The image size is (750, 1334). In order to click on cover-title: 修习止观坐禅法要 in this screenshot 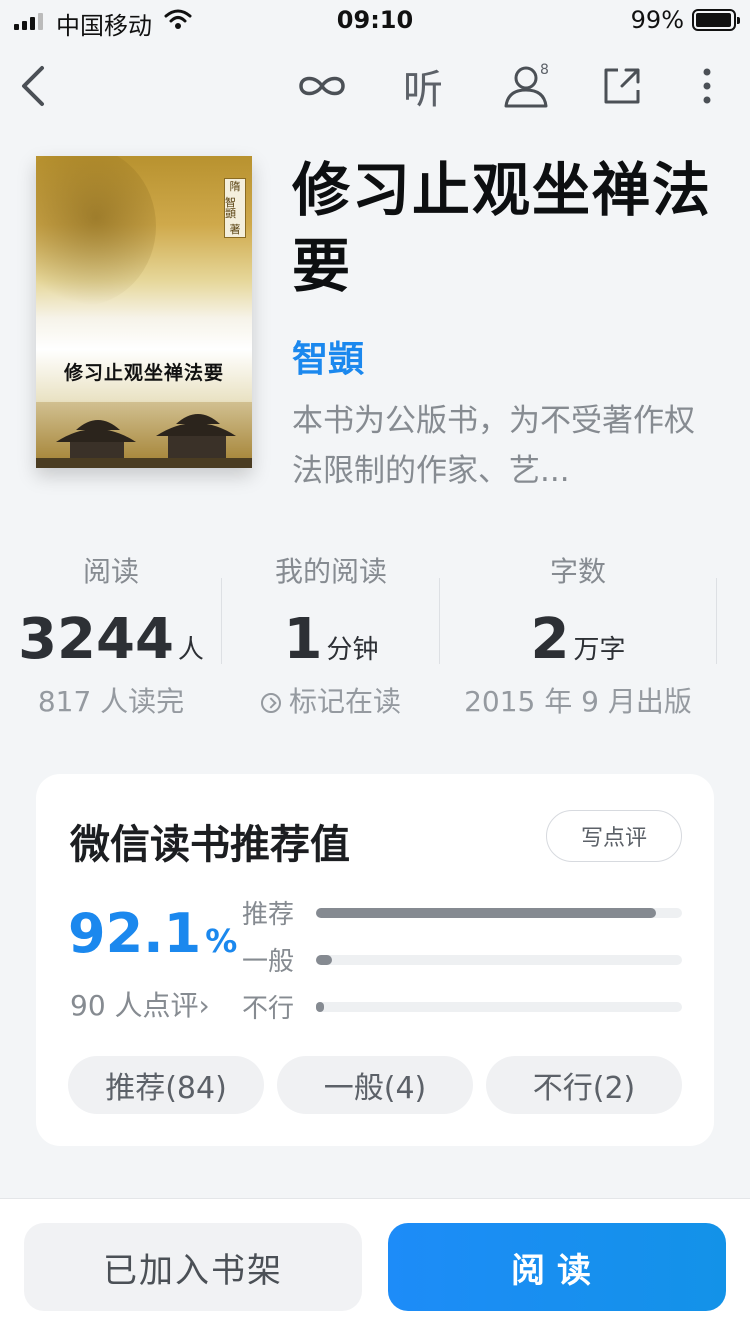, I will do `click(143, 373)`.